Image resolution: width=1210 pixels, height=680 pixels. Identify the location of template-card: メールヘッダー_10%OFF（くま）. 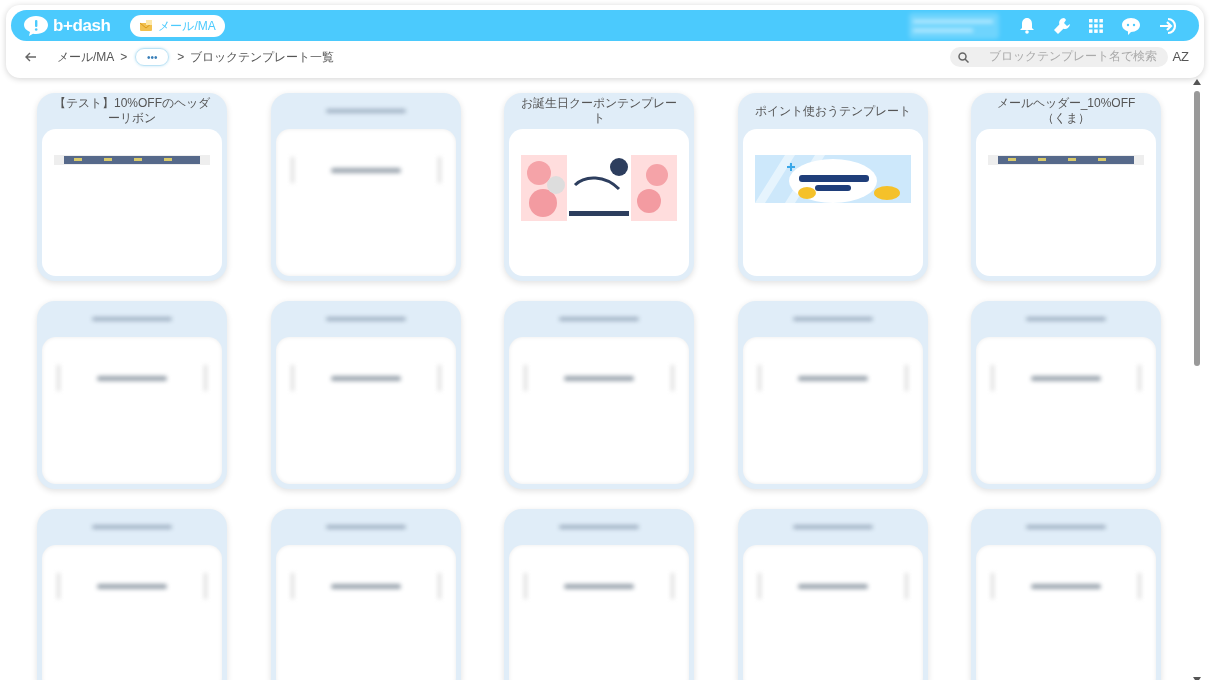
(1066, 187).